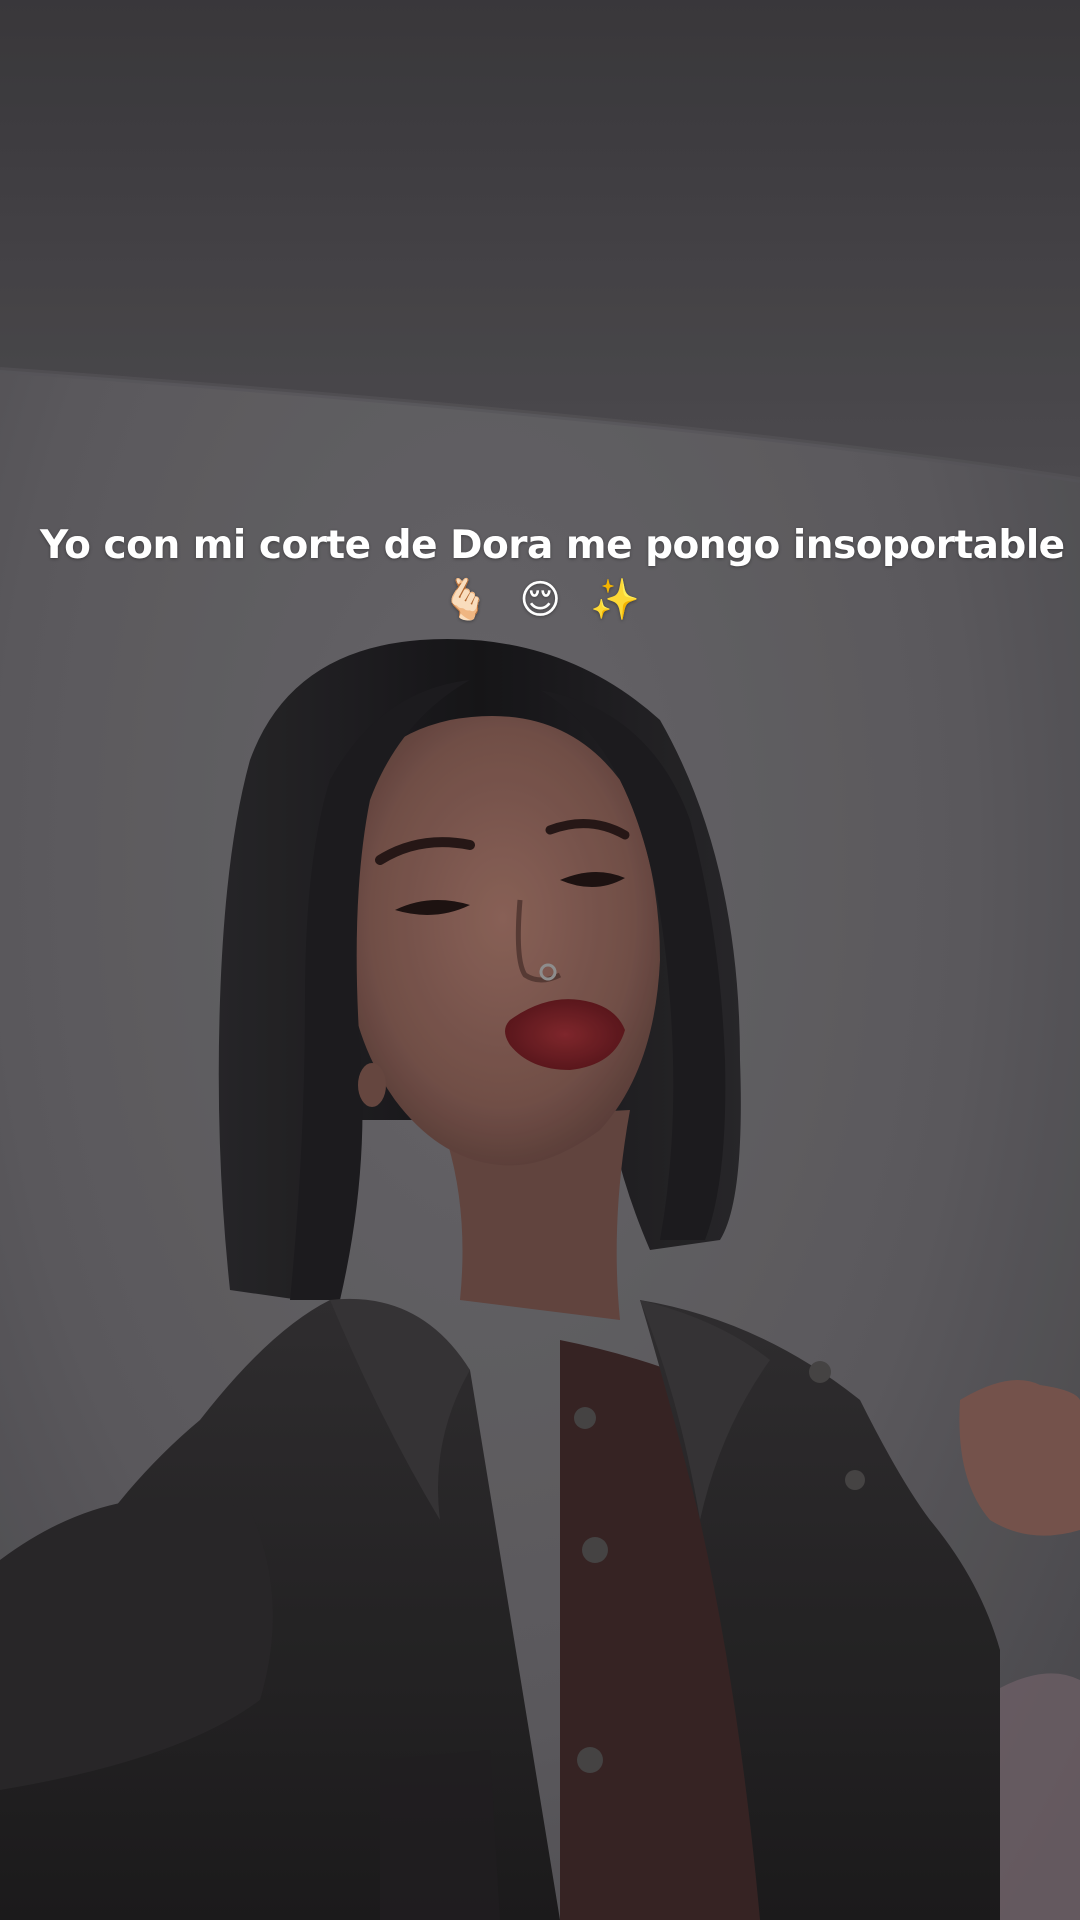 The width and height of the screenshot is (1080, 1920). Describe the element at coordinates (465, 600) in the screenshot. I see `hand-heart-icon: 🫰🏻` at that location.